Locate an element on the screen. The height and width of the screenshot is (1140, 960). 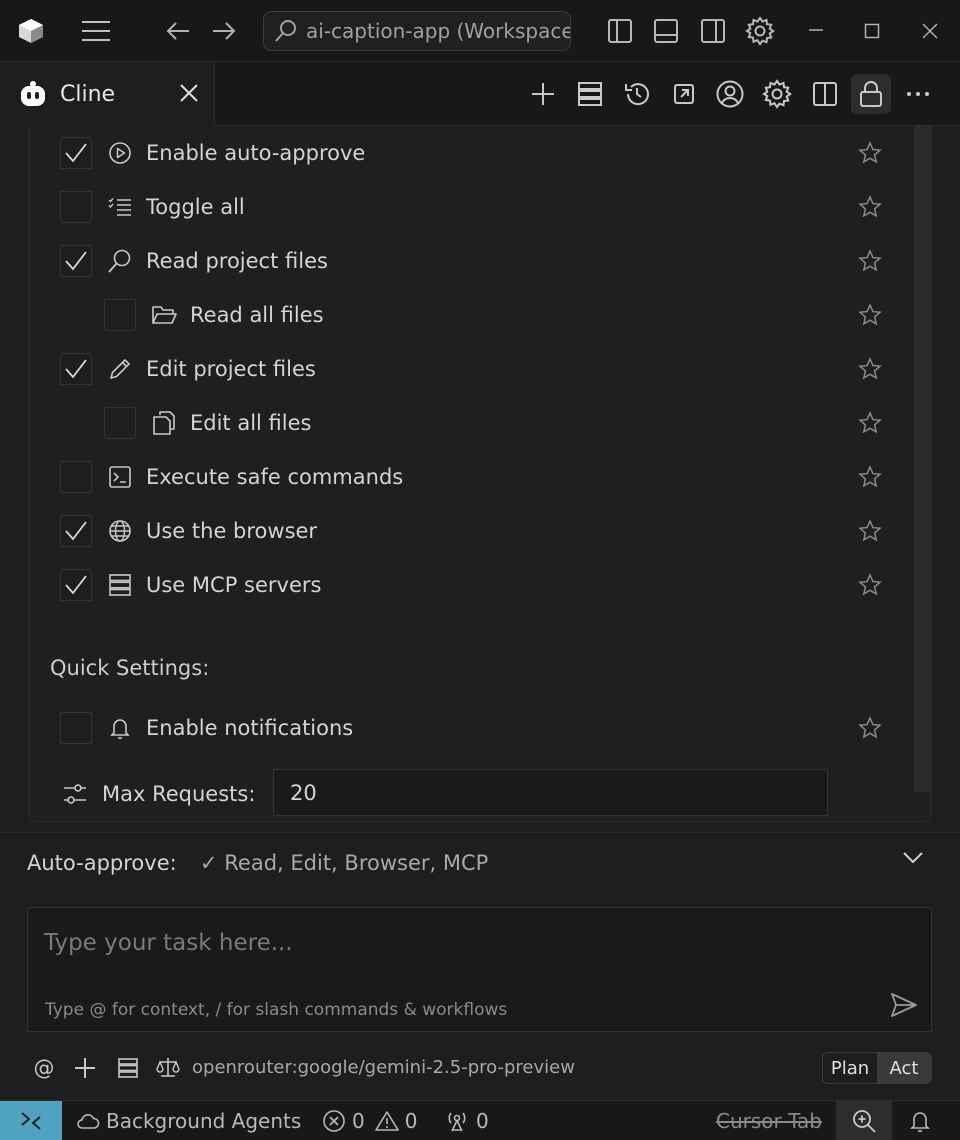
auto-approve-bar: Auto-approve: ✓ Read, Edit, Browser, MCP is located at coordinates (480, 861).